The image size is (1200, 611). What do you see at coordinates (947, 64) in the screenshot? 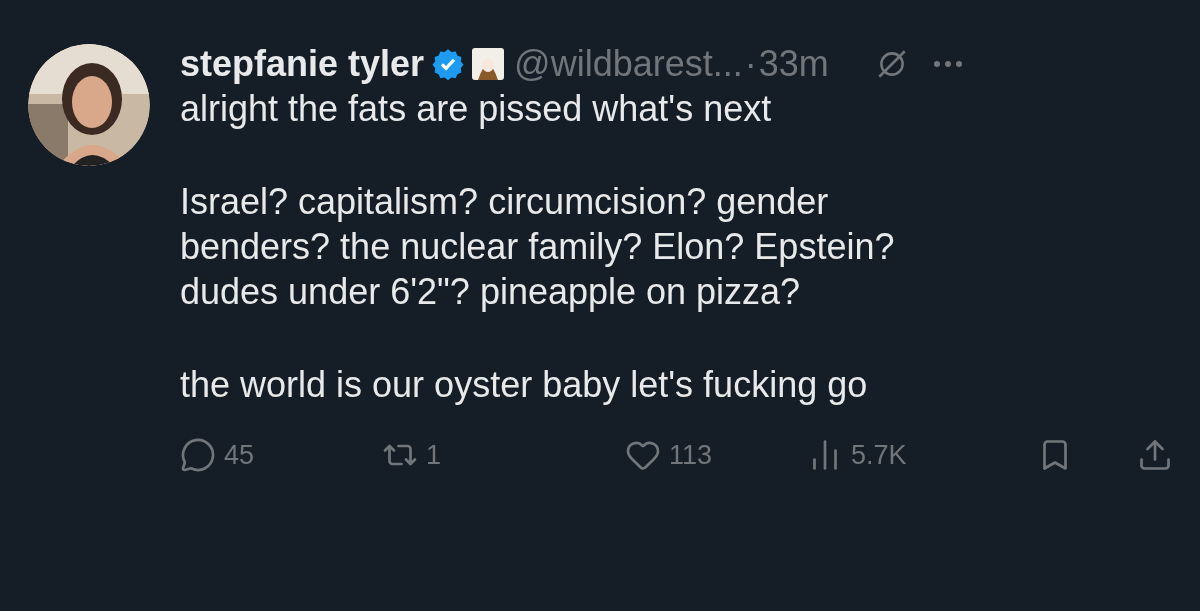
I see `more-icon` at bounding box center [947, 64].